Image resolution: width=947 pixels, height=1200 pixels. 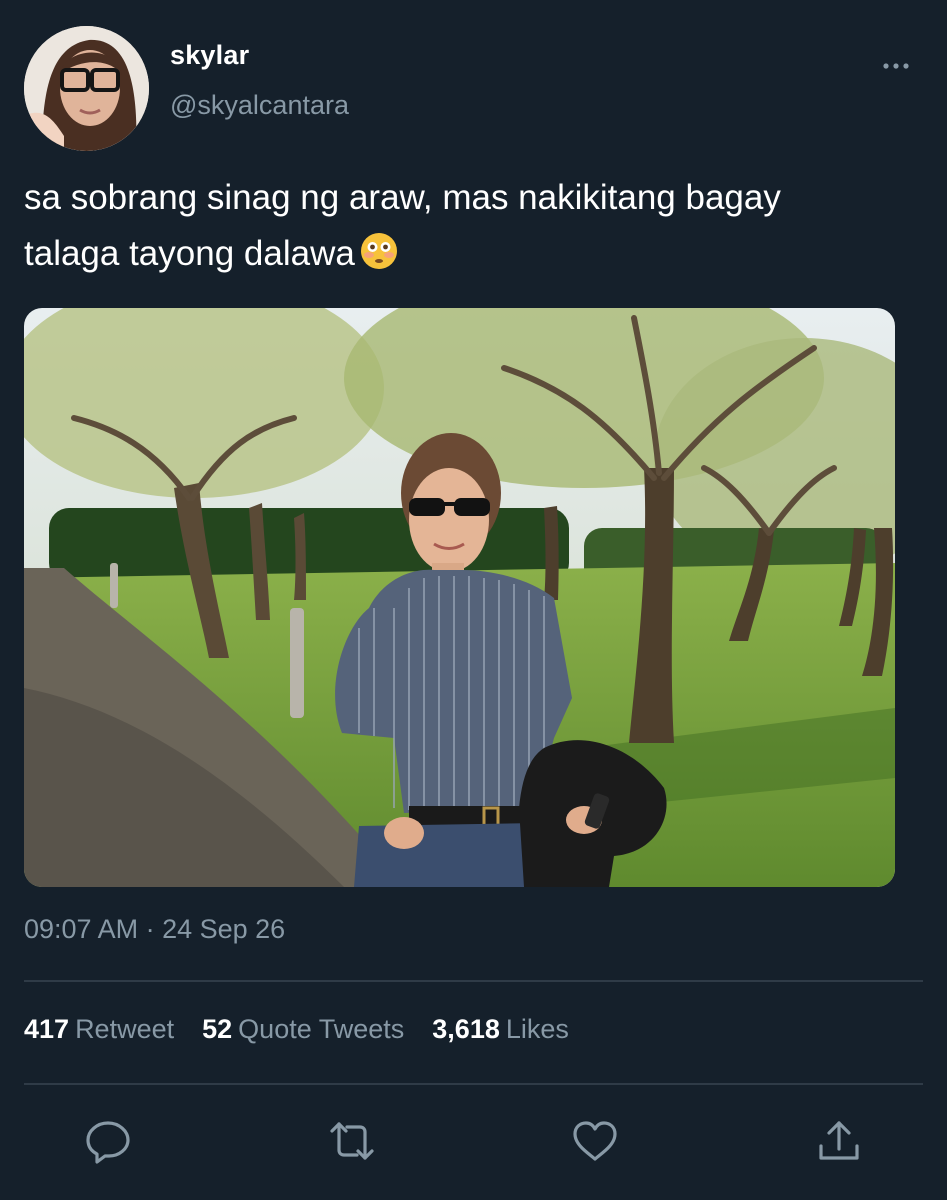 What do you see at coordinates (469, 254) in the screenshot?
I see `tweet-text-line-2: talaga tayong dalawa` at bounding box center [469, 254].